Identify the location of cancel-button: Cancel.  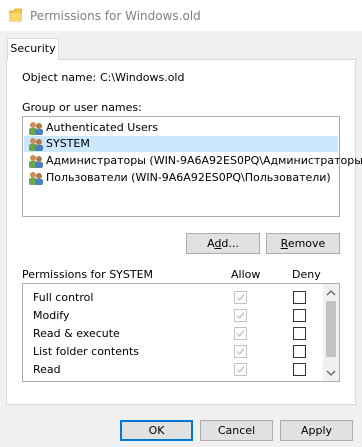
(236, 430).